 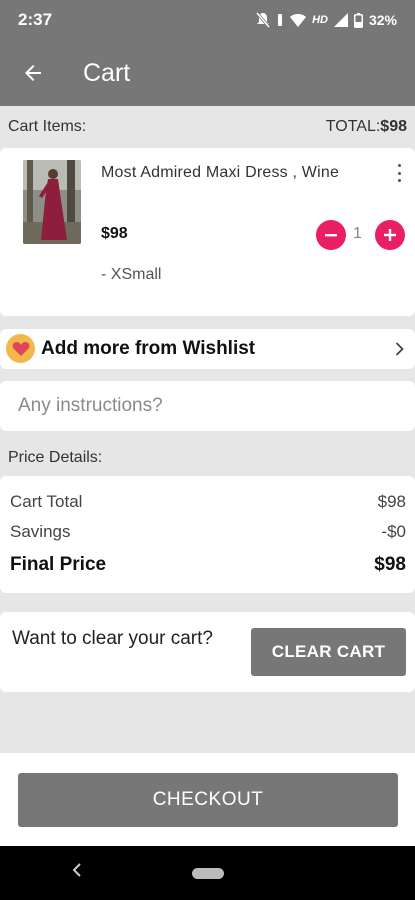 I want to click on network-type: HD, so click(x=320, y=20).